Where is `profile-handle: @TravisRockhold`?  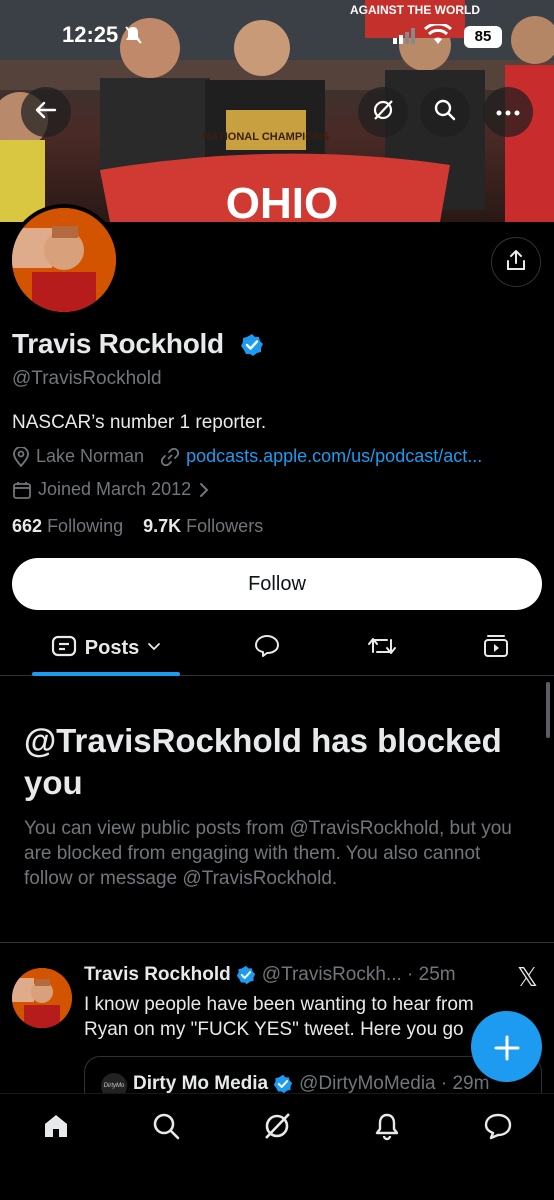 profile-handle: @TravisRockhold is located at coordinates (87, 378).